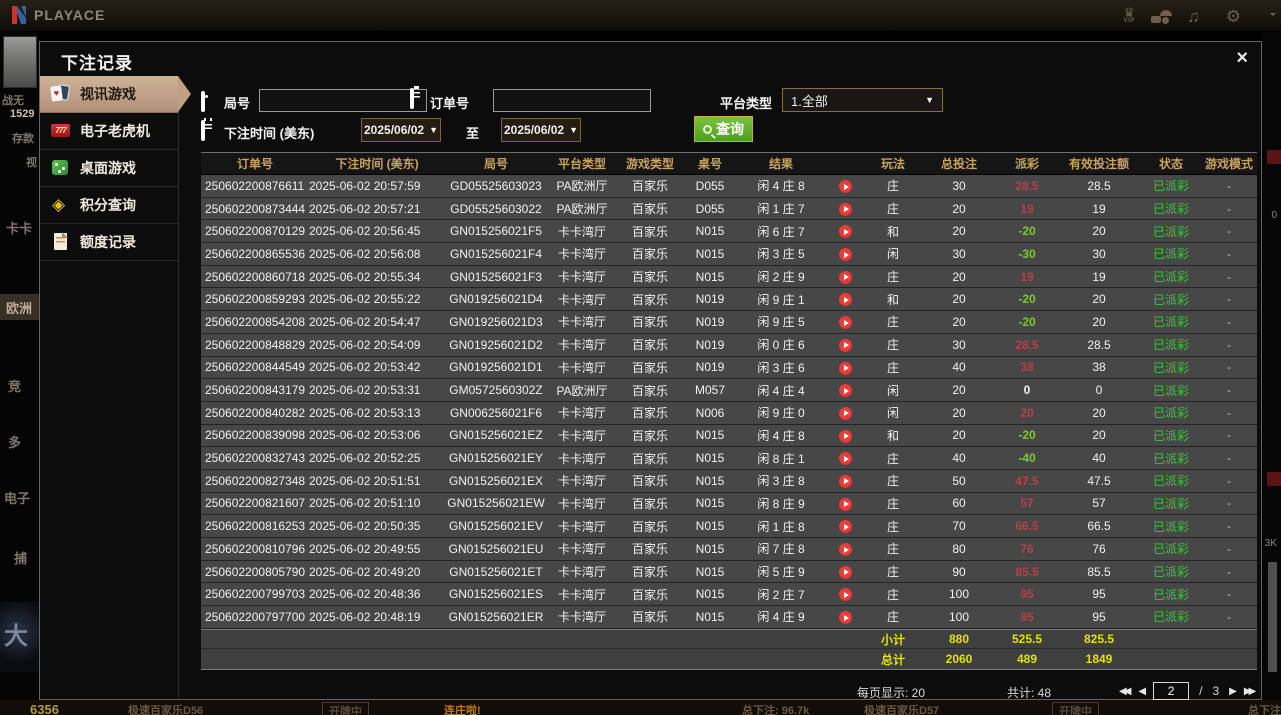  What do you see at coordinates (19, 15) in the screenshot?
I see `playace-logo-icon` at bounding box center [19, 15].